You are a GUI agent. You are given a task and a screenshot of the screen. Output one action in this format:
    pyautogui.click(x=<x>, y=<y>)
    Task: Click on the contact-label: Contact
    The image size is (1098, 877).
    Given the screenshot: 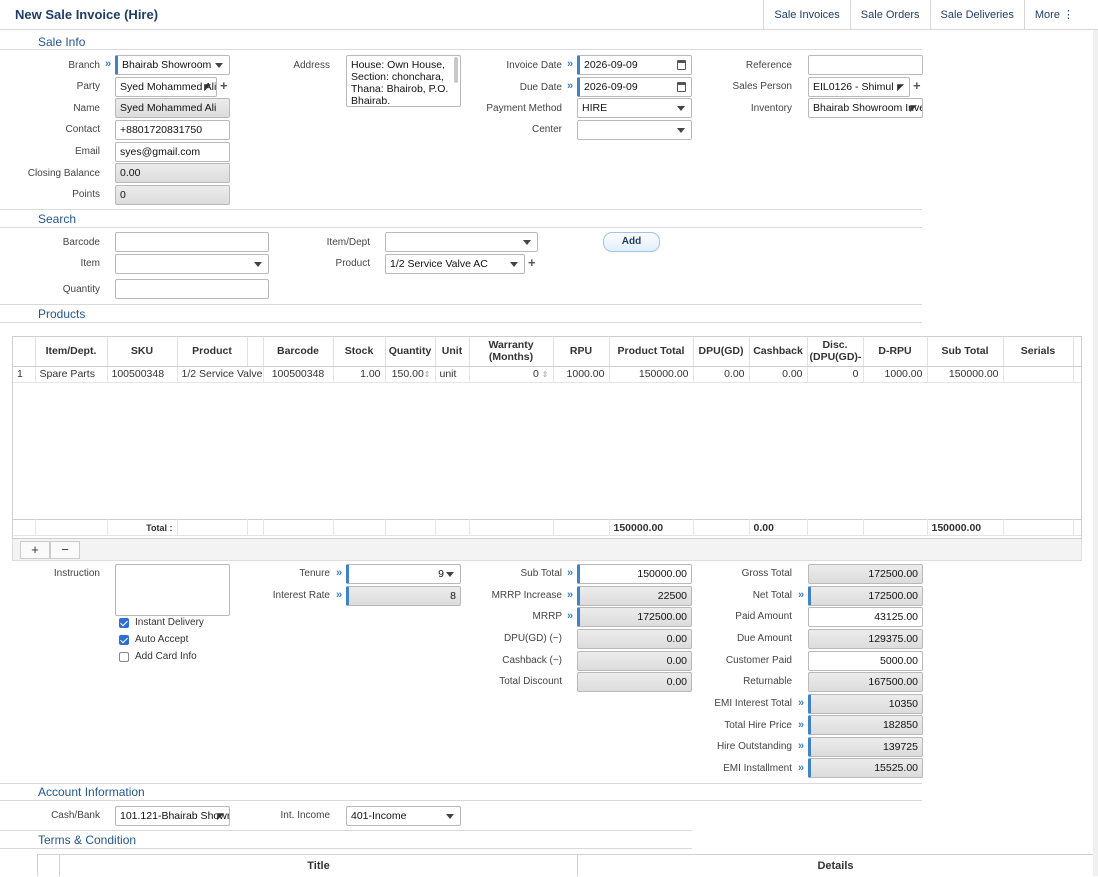 What is the action you would take?
    pyautogui.click(x=82, y=129)
    